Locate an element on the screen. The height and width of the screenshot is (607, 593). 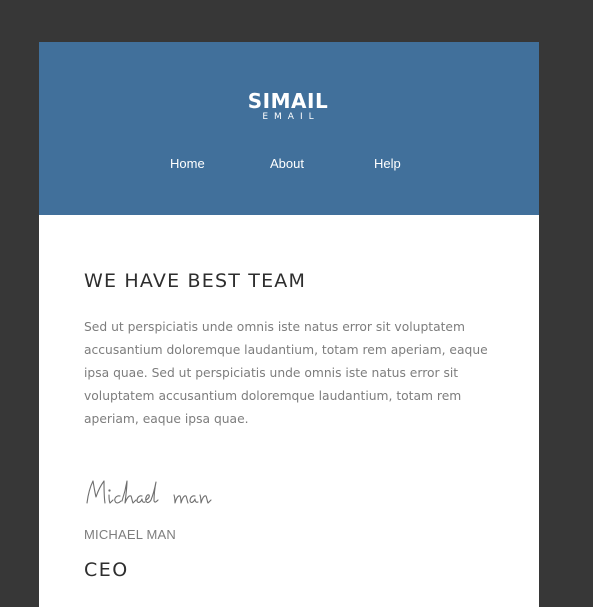
section-heading: WE HAVE BEST TEAM is located at coordinates (195, 281).